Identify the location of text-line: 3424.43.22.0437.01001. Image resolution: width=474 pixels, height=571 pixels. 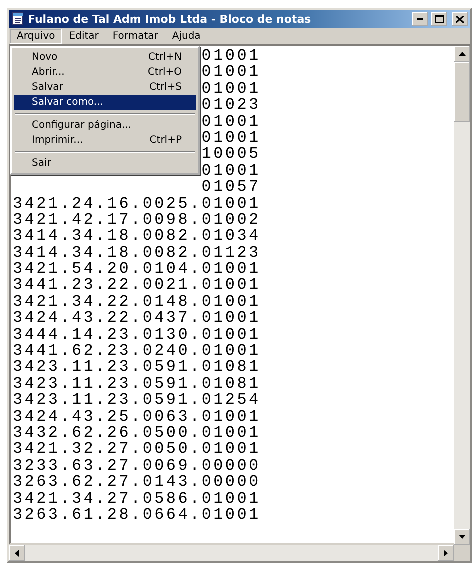
(137, 318).